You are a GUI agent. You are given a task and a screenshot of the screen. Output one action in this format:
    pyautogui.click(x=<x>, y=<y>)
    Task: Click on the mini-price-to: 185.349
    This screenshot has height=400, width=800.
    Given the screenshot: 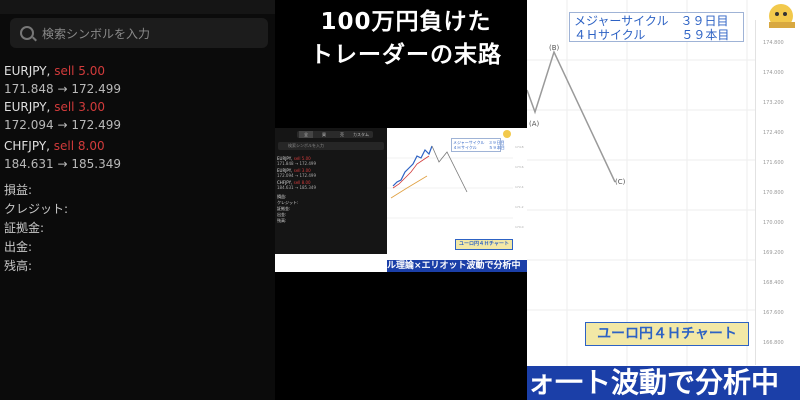 What is the action you would take?
    pyautogui.click(x=308, y=187)
    